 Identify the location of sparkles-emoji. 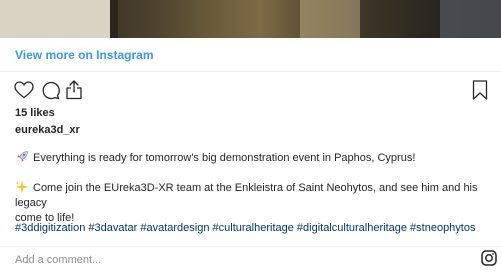
(22, 187).